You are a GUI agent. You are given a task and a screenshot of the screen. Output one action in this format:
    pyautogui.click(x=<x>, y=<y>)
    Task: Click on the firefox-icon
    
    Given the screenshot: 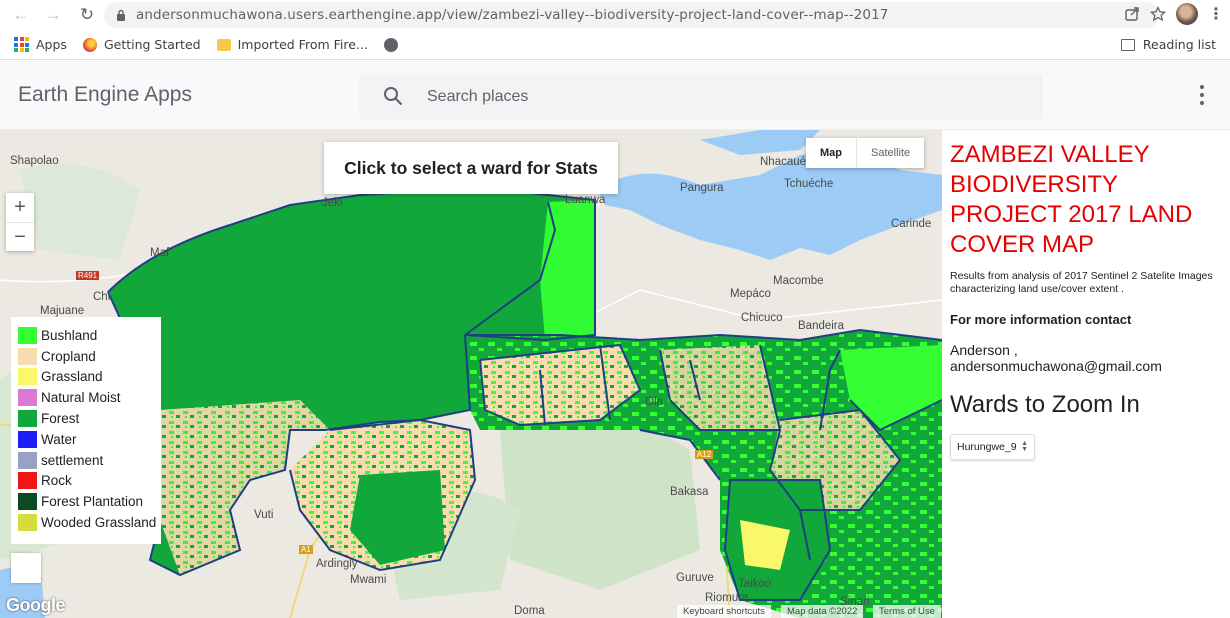 What is the action you would take?
    pyautogui.click(x=89, y=44)
    